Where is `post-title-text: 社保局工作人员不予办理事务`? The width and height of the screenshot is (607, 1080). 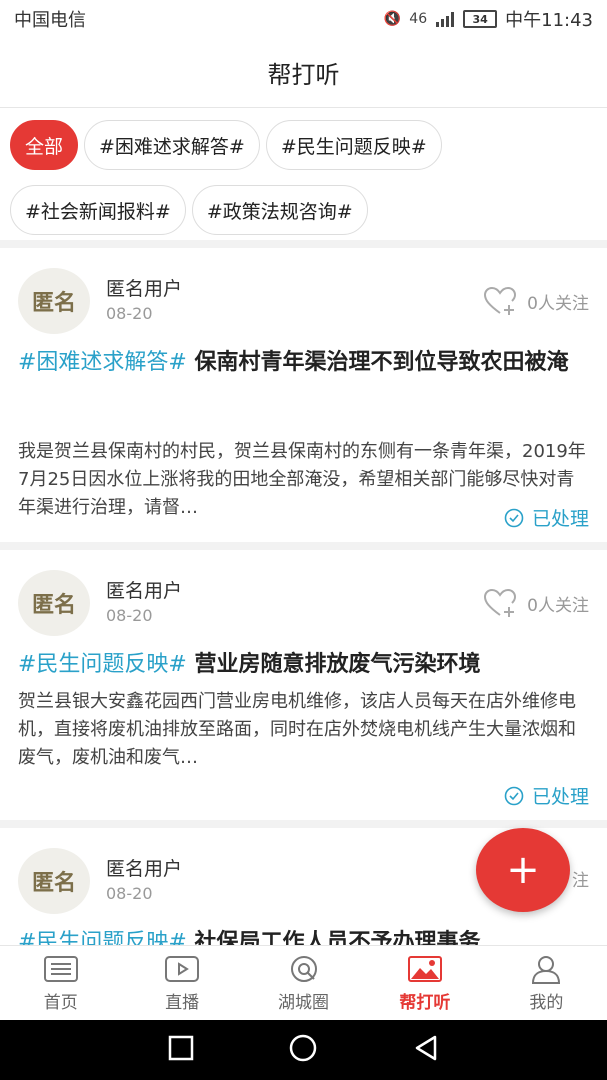 post-title-text: 社保局工作人员不予办理事务 is located at coordinates (337, 937).